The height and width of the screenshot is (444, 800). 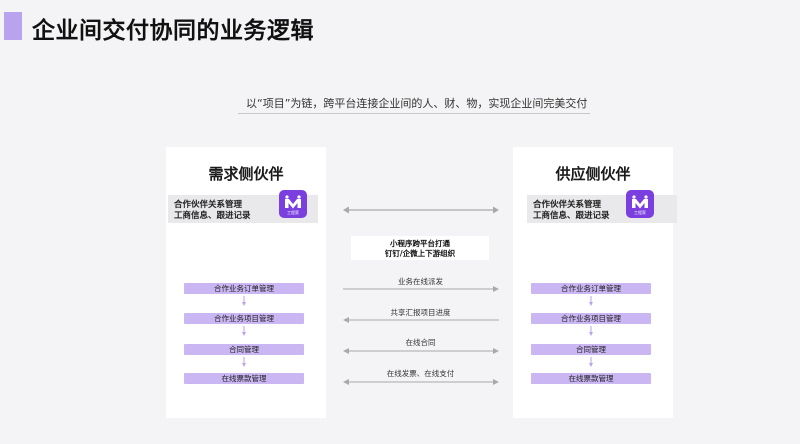 I want to click on panel-title: 需求侧伙伴, so click(x=246, y=174).